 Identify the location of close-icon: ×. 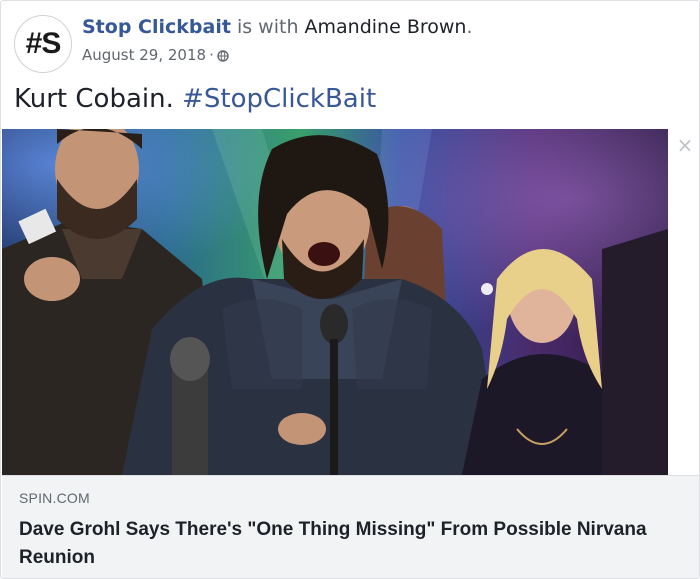
(685, 145).